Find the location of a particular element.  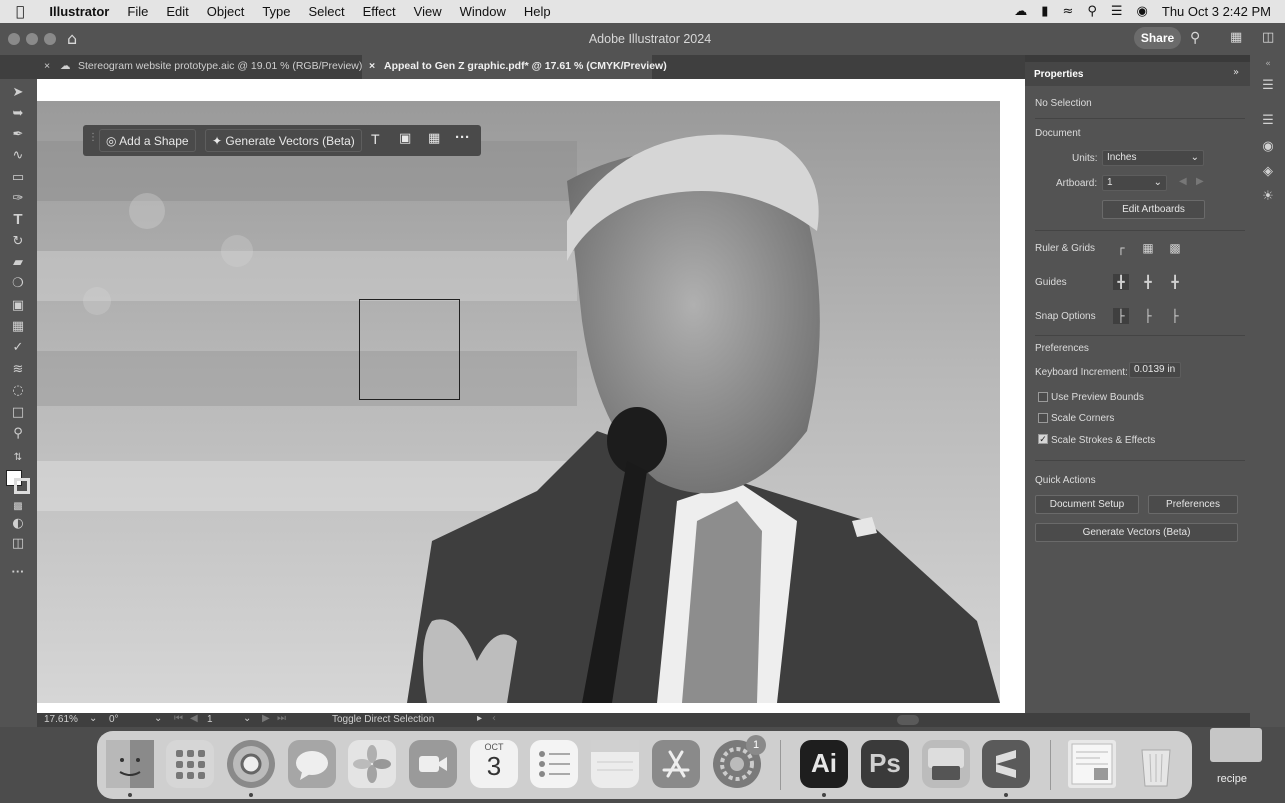

keyboard-increment-field: 0.0139 in is located at coordinates (1155, 370).